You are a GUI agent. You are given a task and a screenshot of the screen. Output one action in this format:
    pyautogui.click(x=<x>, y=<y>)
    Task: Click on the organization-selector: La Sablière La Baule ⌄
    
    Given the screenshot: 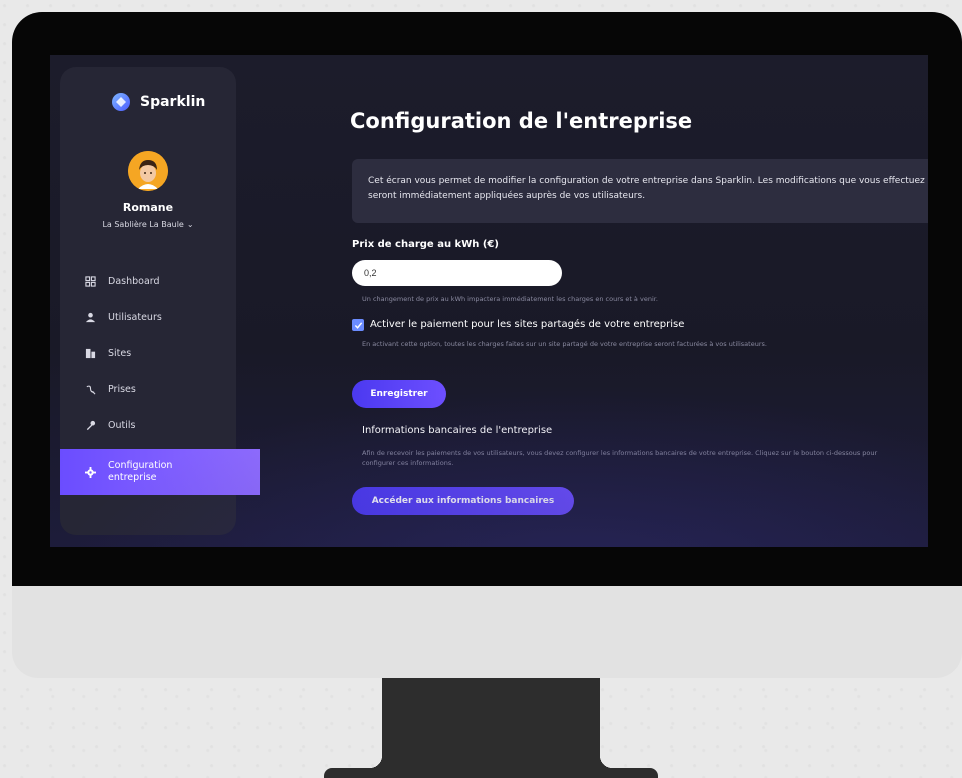 What is the action you would take?
    pyautogui.click(x=148, y=224)
    